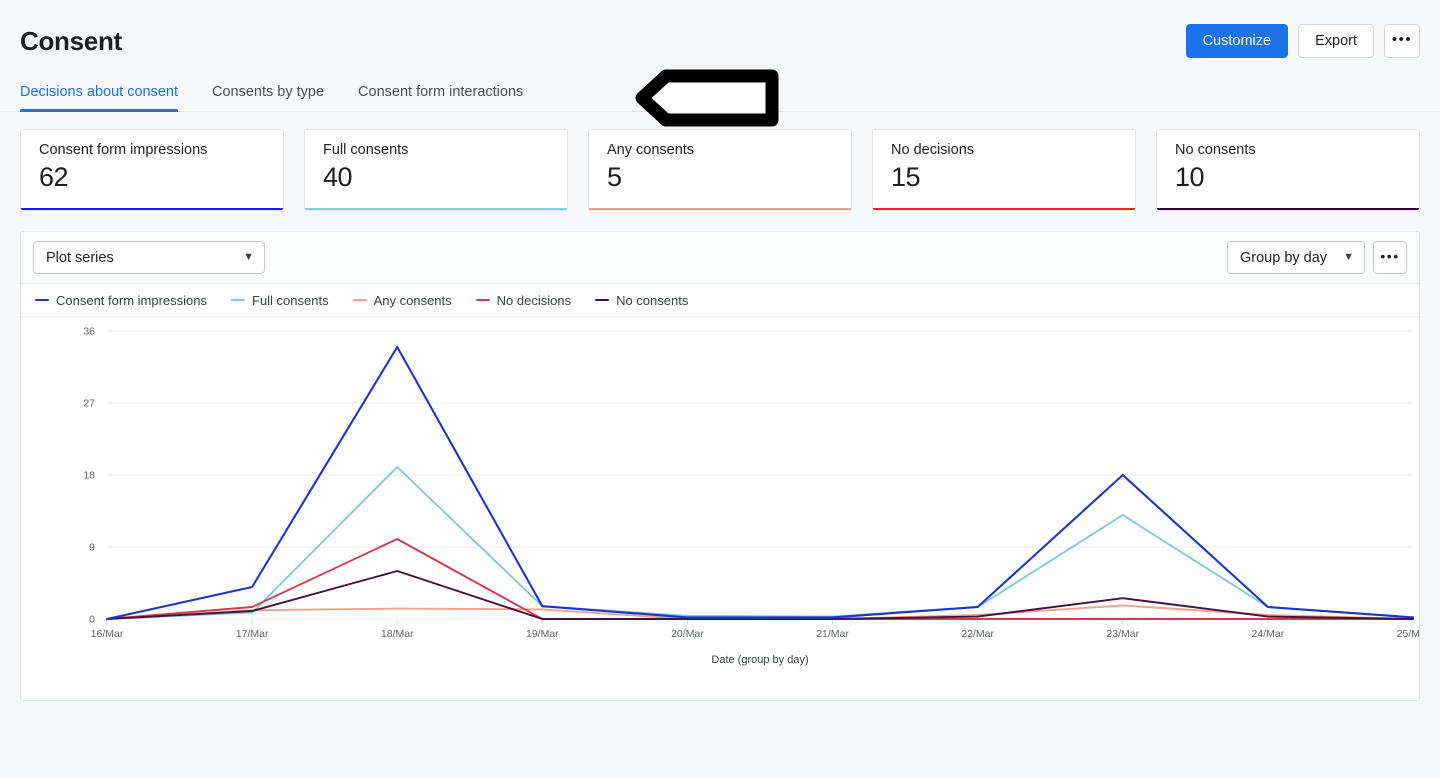  What do you see at coordinates (149, 257) in the screenshot?
I see `plot-series-select: Plot series ▼` at bounding box center [149, 257].